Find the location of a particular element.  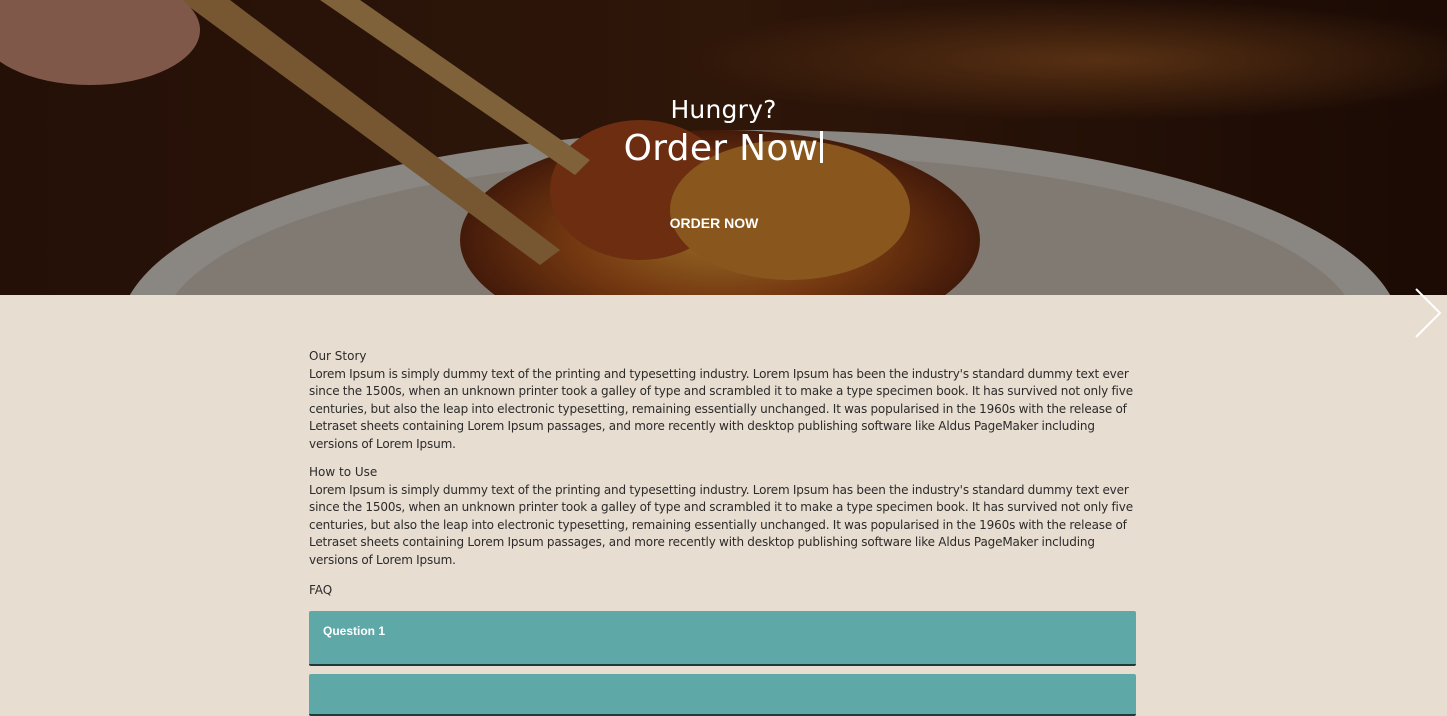

faq-item-1: Question 1 is located at coordinates (722, 638).